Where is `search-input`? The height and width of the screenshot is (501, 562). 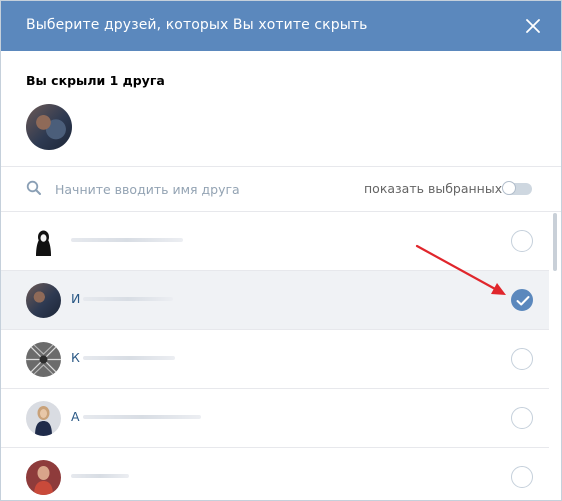
search-input is located at coordinates (195, 189).